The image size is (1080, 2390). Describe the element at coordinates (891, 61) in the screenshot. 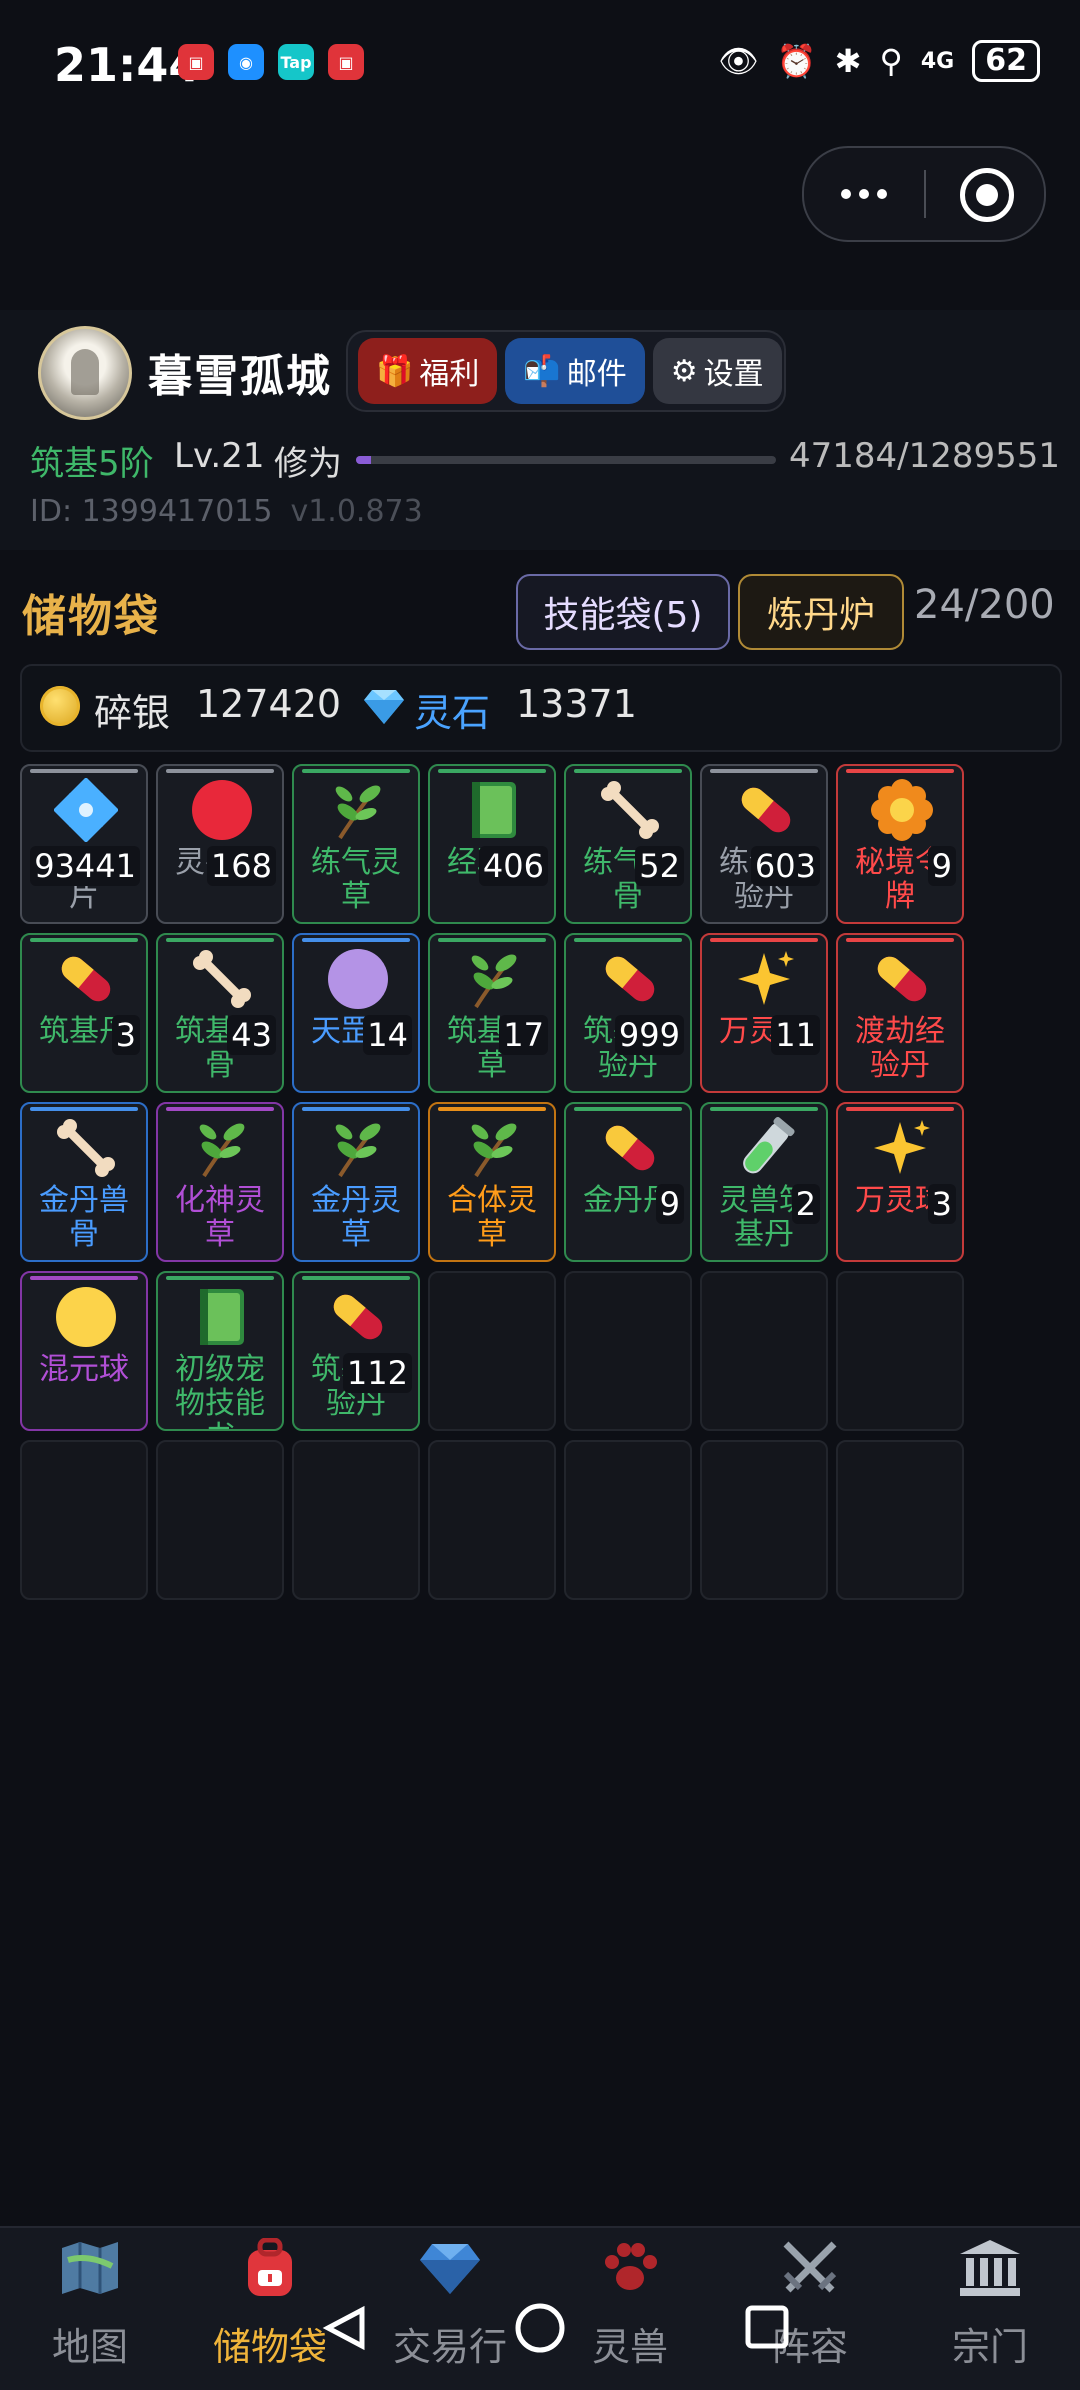

I see `location-icon: ⚲` at that location.